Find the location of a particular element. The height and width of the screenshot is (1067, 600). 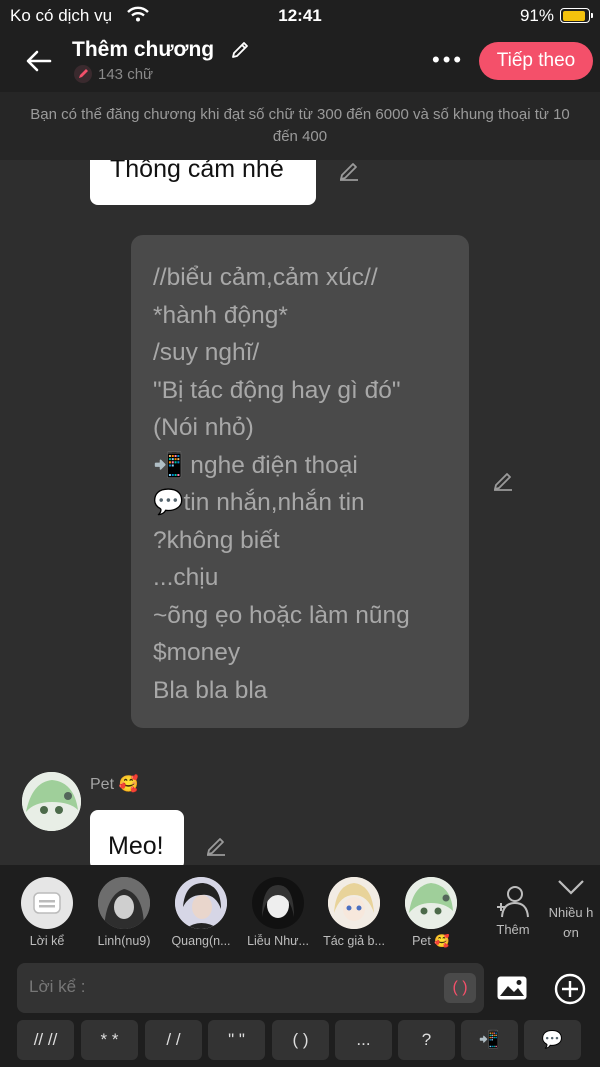

input-placeholder: Lời kể : is located at coordinates (57, 986).